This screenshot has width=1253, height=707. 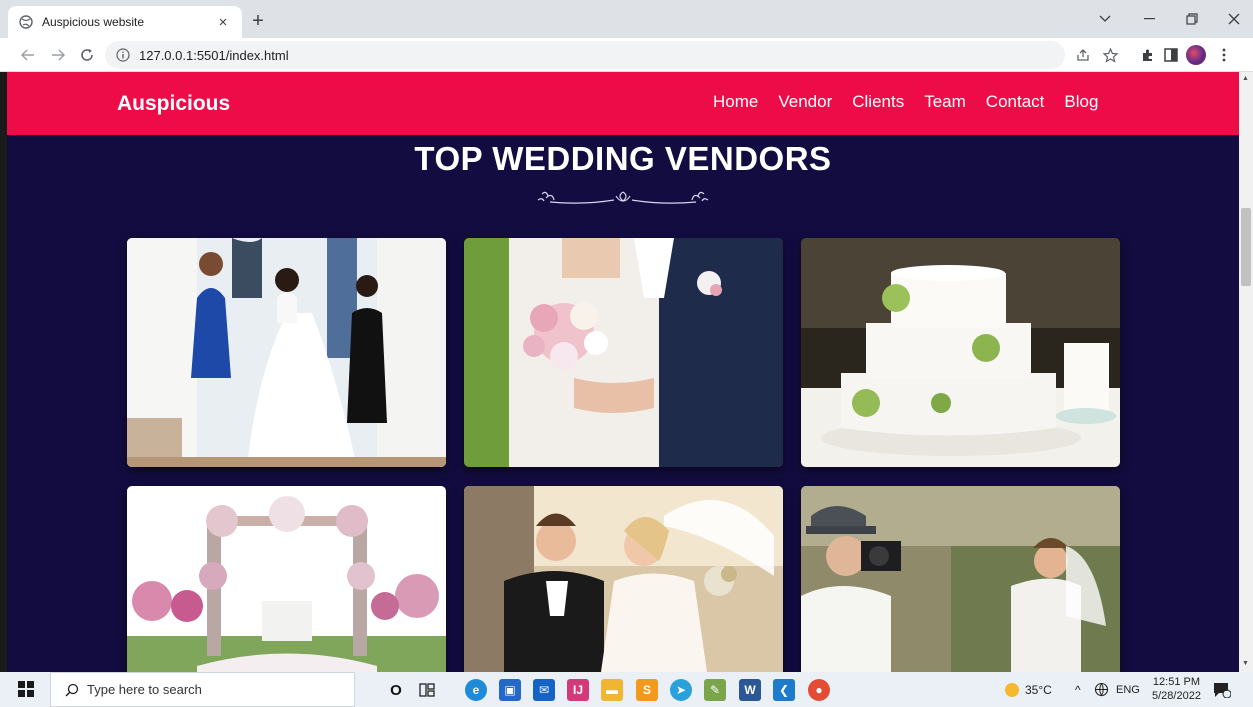 I want to click on nav-home: Home, so click(x=735, y=102).